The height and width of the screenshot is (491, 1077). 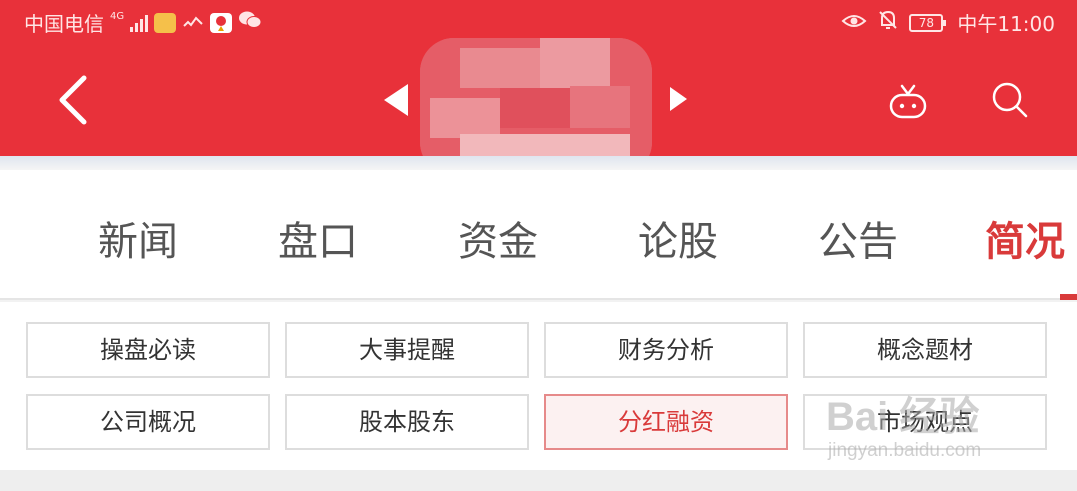 I want to click on search-button, so click(x=1010, y=100).